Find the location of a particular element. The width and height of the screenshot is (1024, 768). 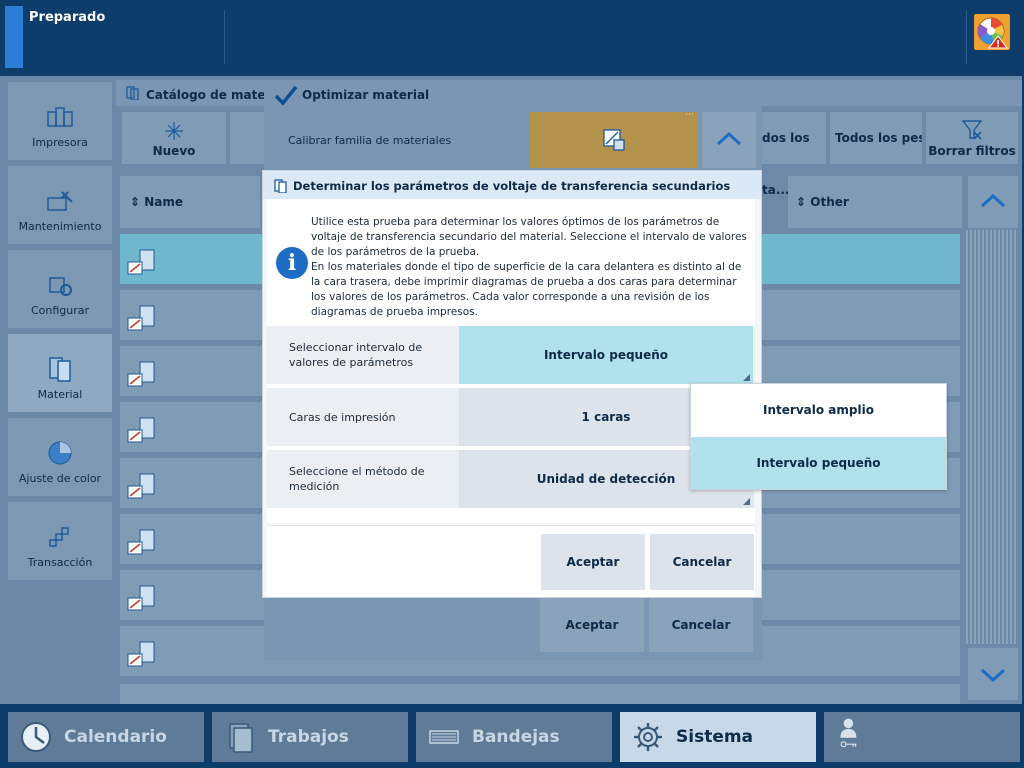

calibrate-icon is located at coordinates (614, 140).